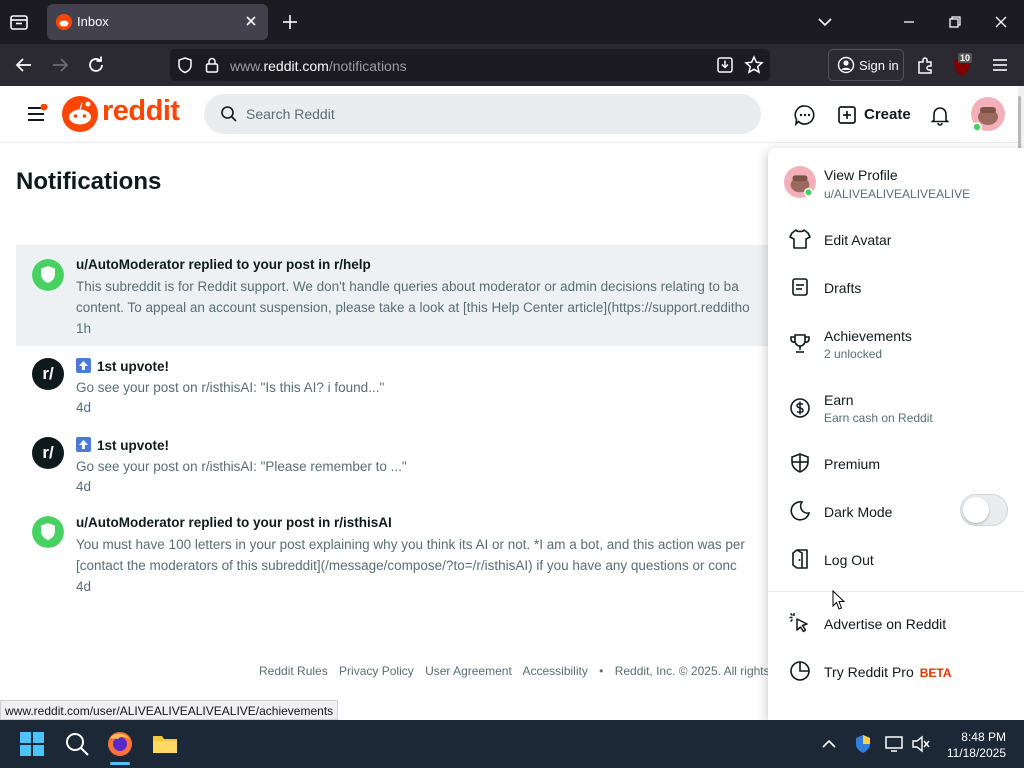 This screenshot has width=1024, height=768. Describe the element at coordinates (940, 115) in the screenshot. I see `notification-bell-icon` at that location.